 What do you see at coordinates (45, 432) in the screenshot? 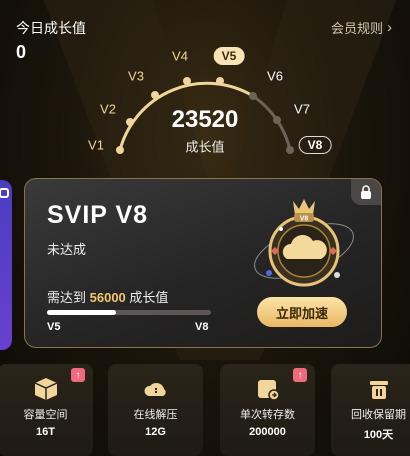
I see `benefit-value: 16T` at bounding box center [45, 432].